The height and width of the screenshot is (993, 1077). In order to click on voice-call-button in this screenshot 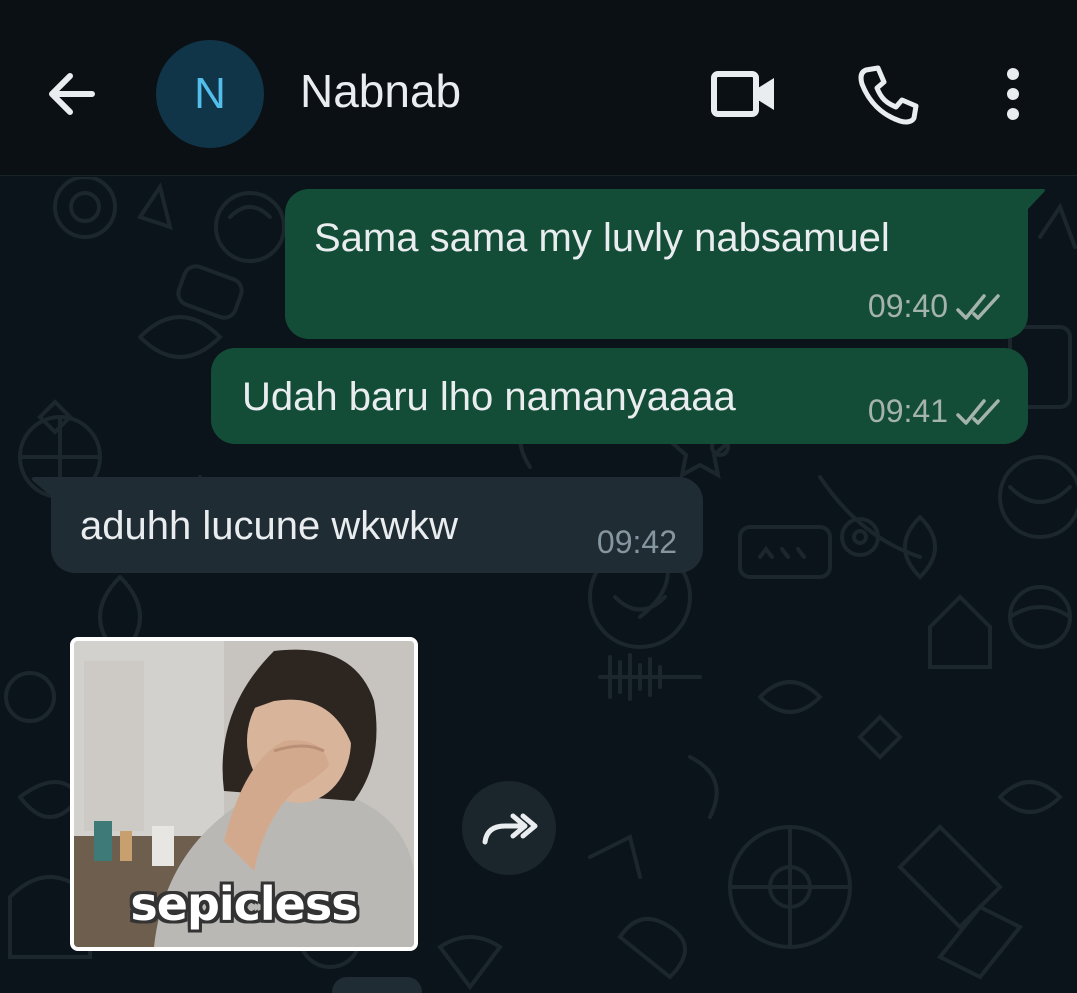, I will do `click(887, 94)`.